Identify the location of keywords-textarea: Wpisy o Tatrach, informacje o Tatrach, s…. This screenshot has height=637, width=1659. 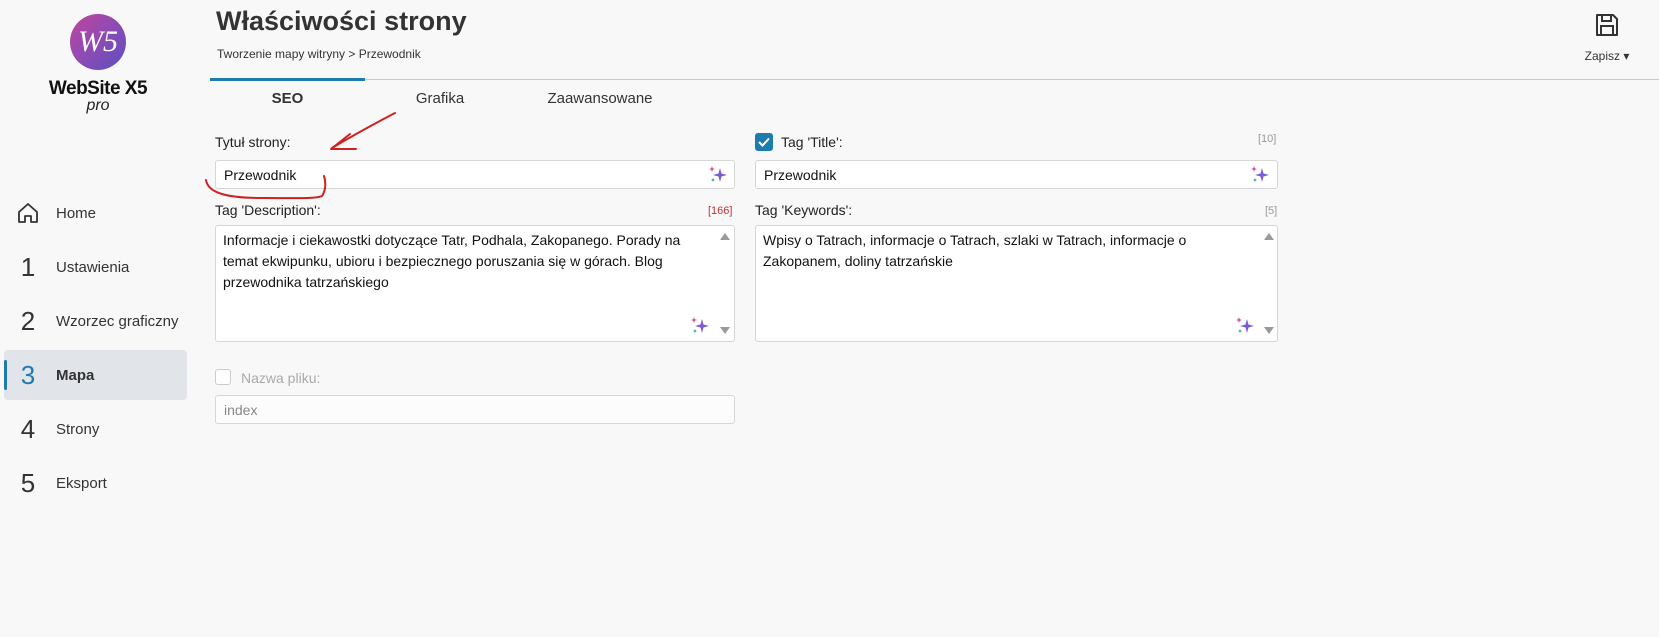
(1016, 283).